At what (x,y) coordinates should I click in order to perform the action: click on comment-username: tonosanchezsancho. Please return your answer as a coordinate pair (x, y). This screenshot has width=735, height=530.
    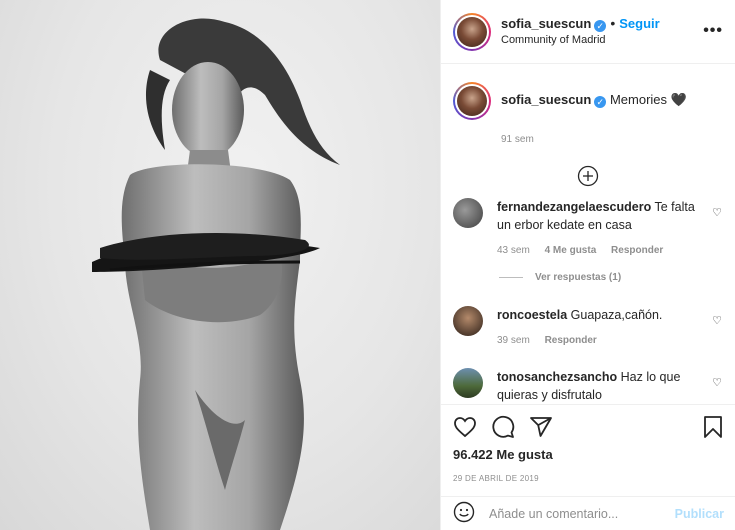
    Looking at the image, I should click on (557, 377).